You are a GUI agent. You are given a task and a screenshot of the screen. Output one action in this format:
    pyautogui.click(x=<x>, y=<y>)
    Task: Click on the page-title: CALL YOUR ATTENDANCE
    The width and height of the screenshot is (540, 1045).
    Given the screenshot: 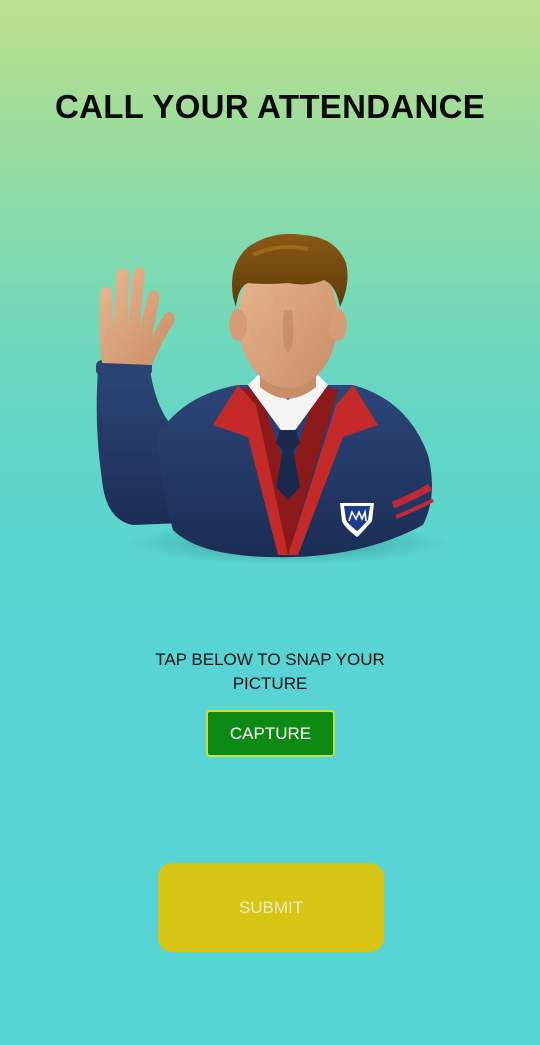 What is the action you would take?
    pyautogui.click(x=270, y=106)
    